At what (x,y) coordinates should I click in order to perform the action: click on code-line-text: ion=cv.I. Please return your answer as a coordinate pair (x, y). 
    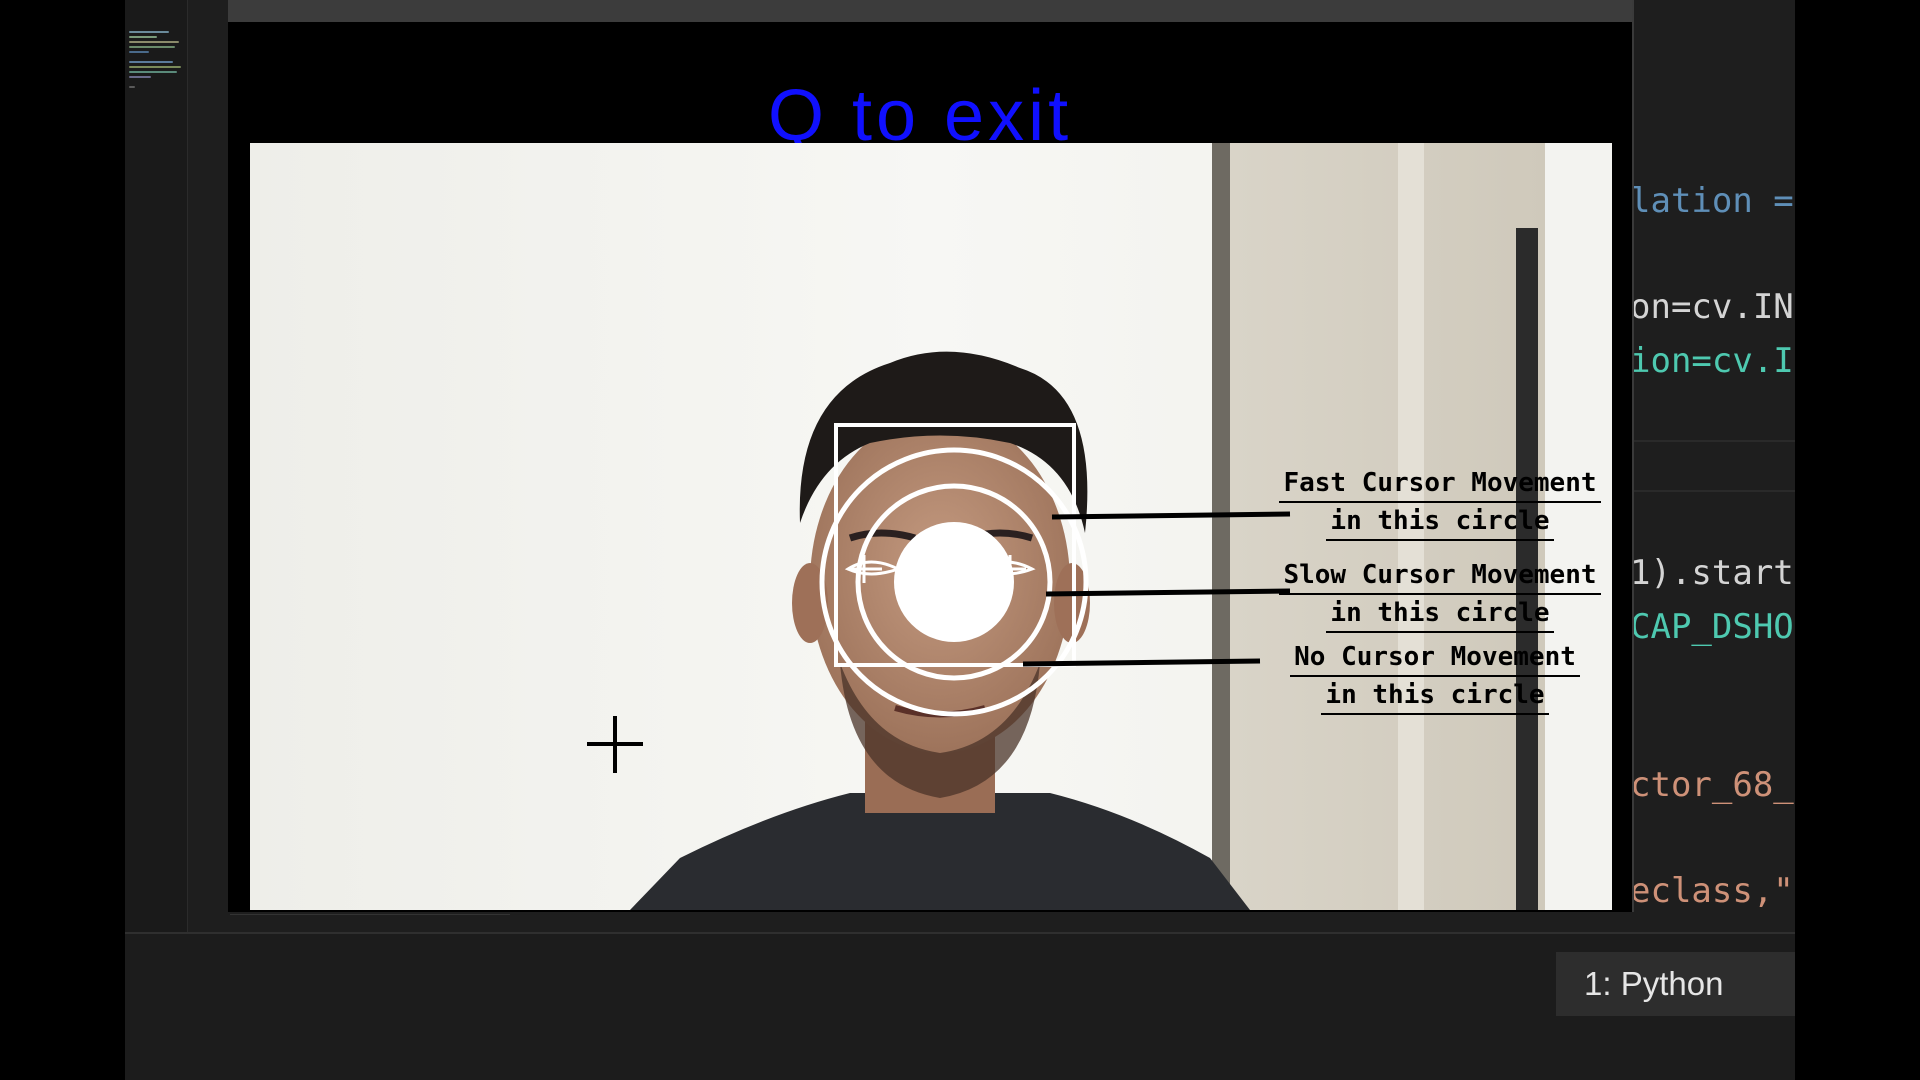
    Looking at the image, I should click on (1712, 361).